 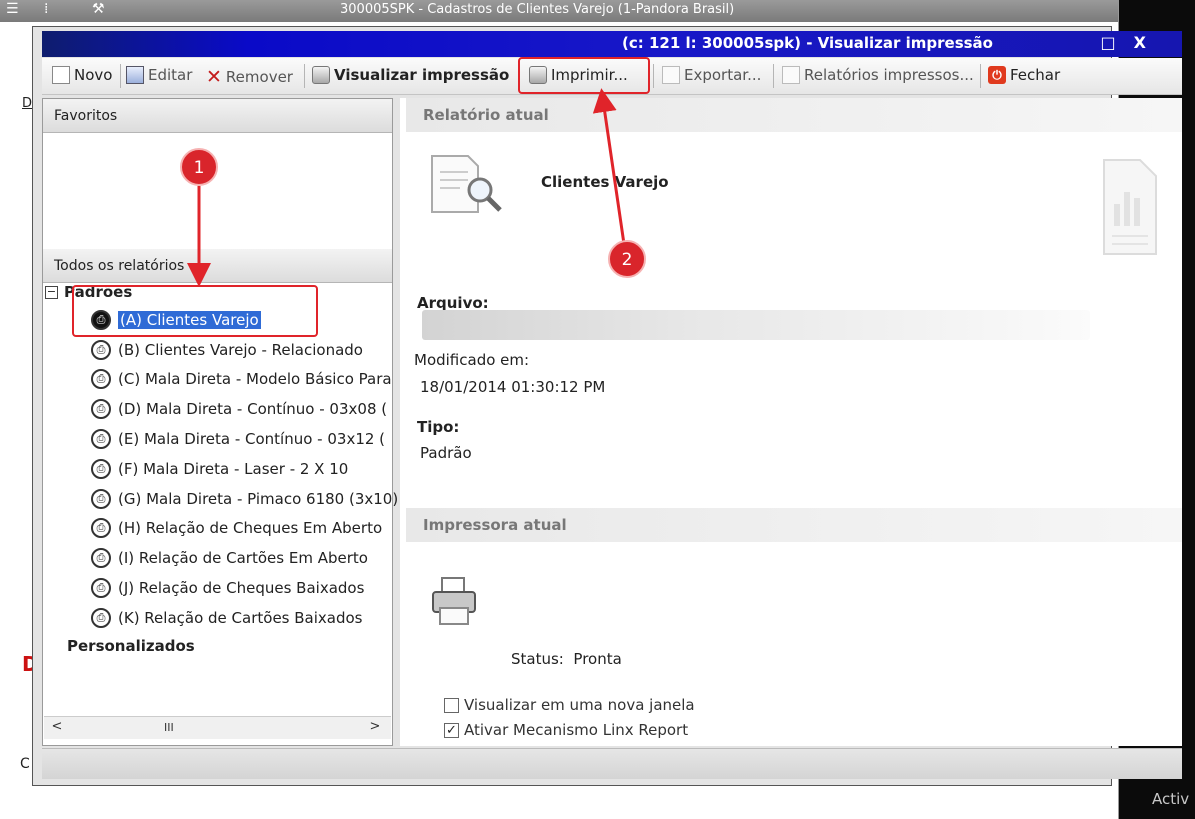 I want to click on step-marker-2: 2, so click(x=627, y=259).